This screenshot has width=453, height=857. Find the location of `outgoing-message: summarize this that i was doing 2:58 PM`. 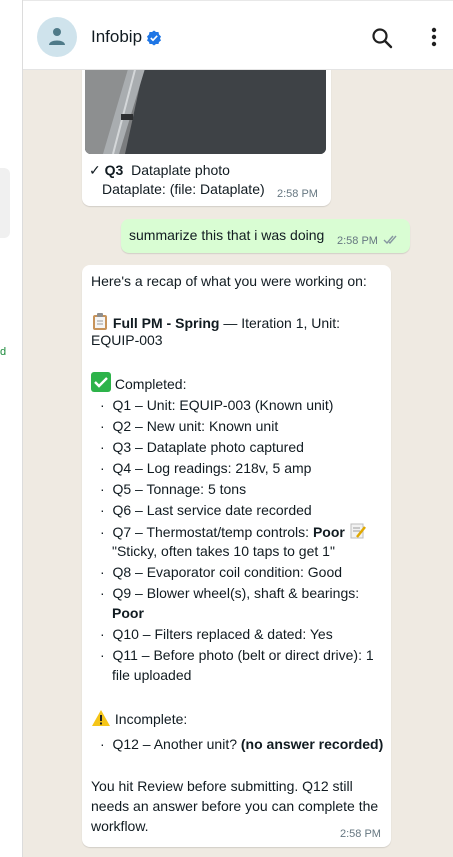

outgoing-message: summarize this that i was doing 2:58 PM is located at coordinates (265, 236).